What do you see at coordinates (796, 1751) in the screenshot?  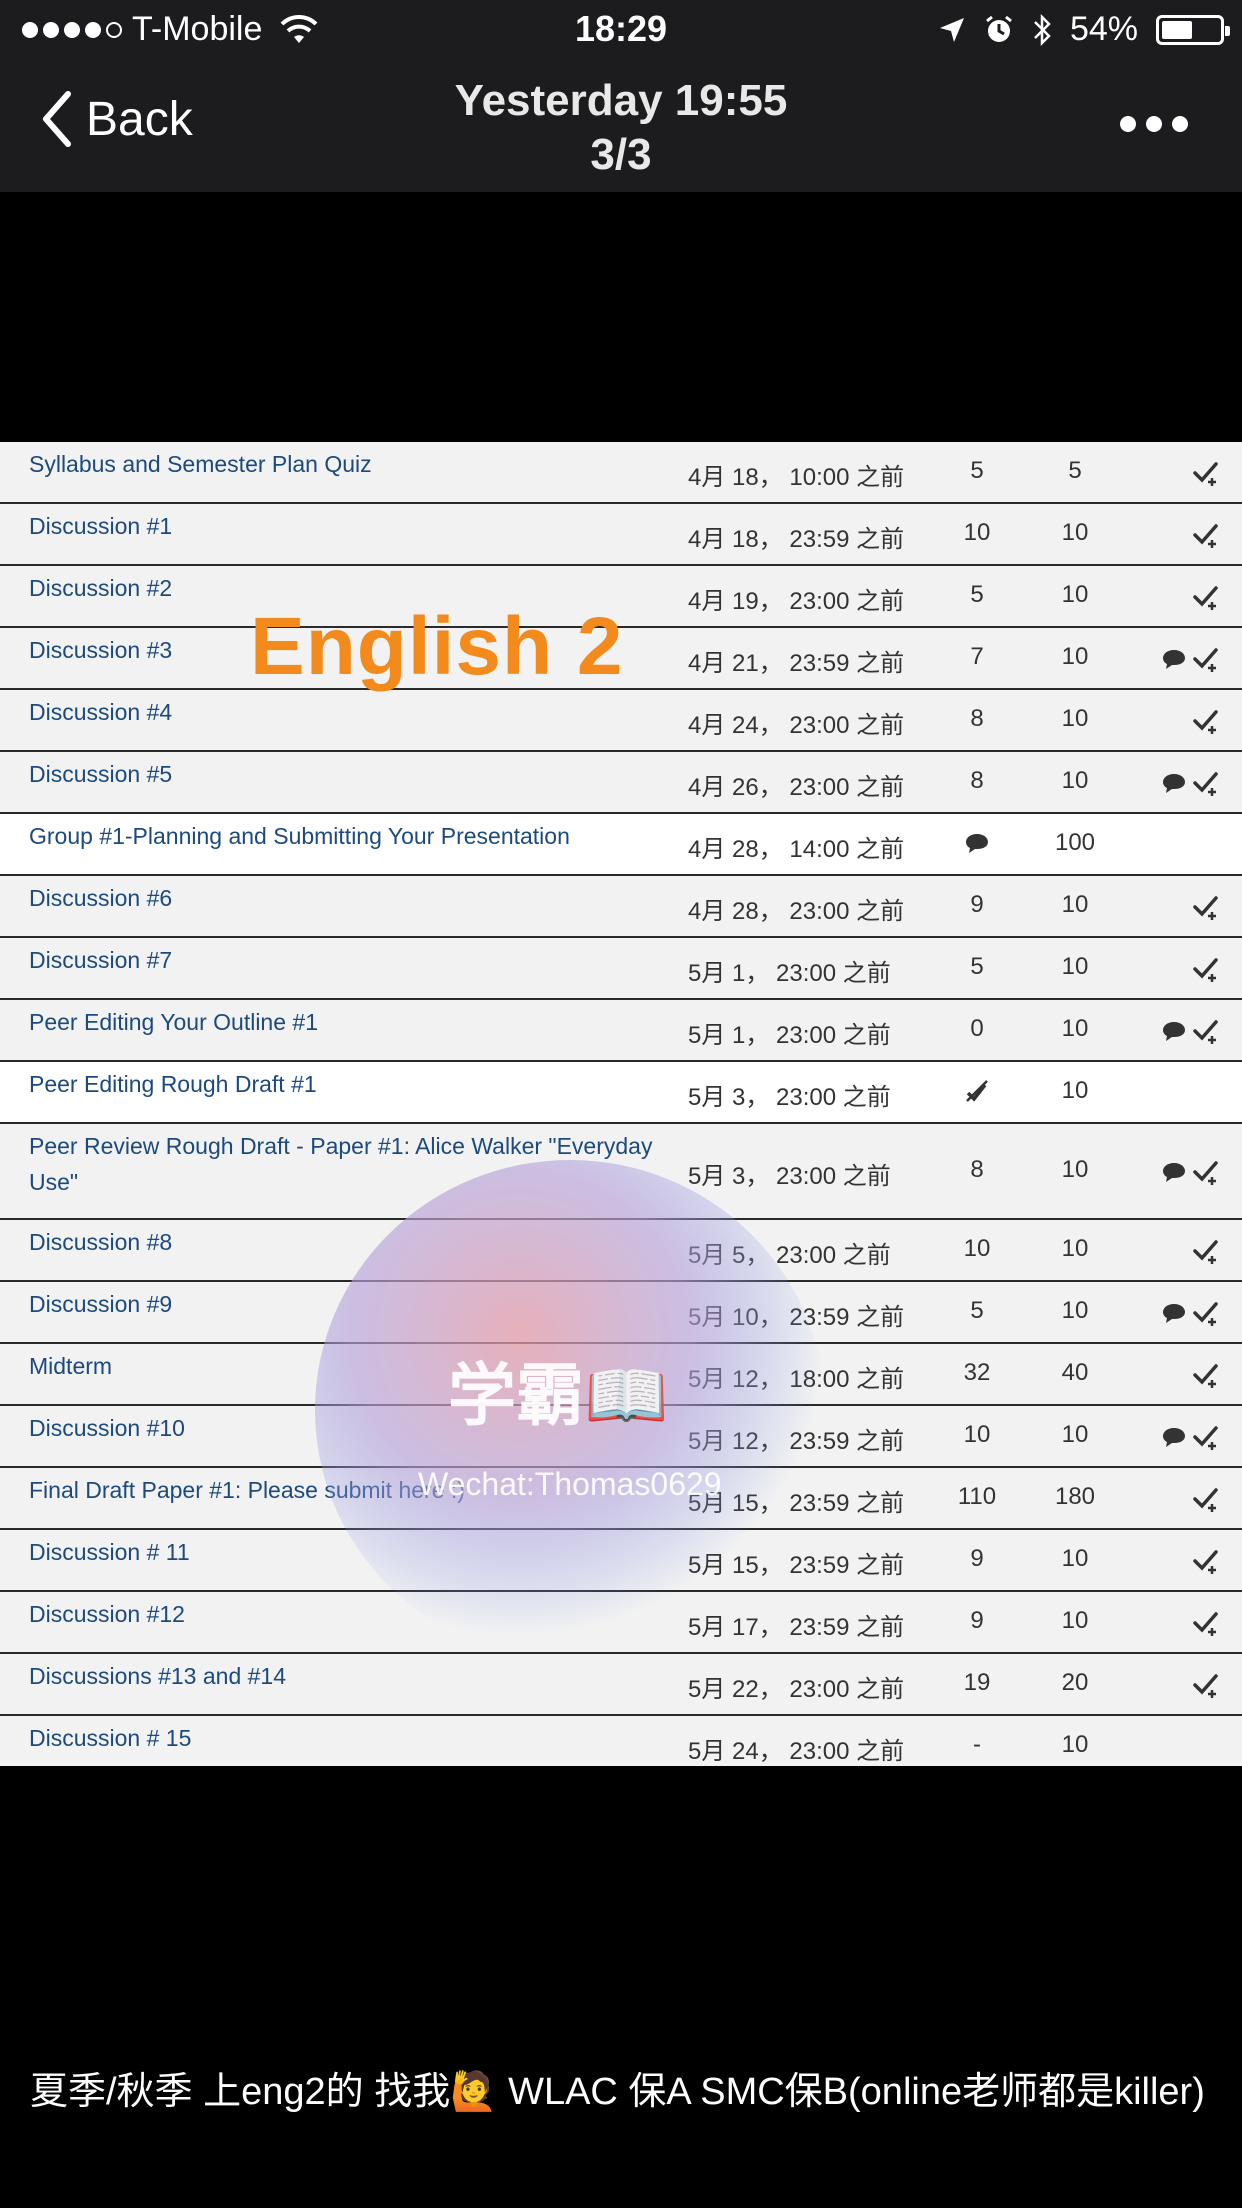 I see `due-date: 5月 24， 23:00 之前` at bounding box center [796, 1751].